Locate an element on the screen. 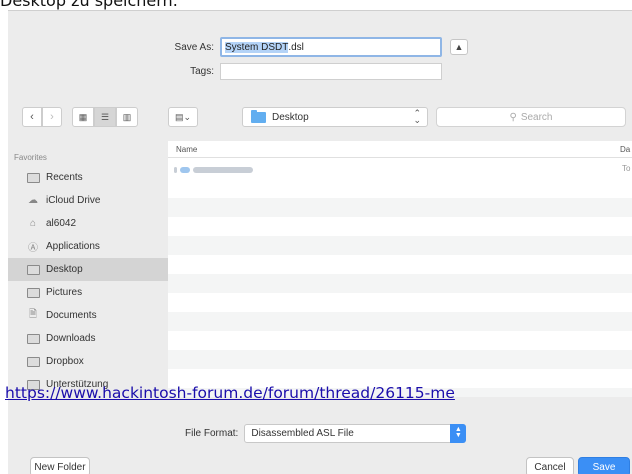 The width and height of the screenshot is (632, 474). columns-icon: ▥ is located at coordinates (127, 116).